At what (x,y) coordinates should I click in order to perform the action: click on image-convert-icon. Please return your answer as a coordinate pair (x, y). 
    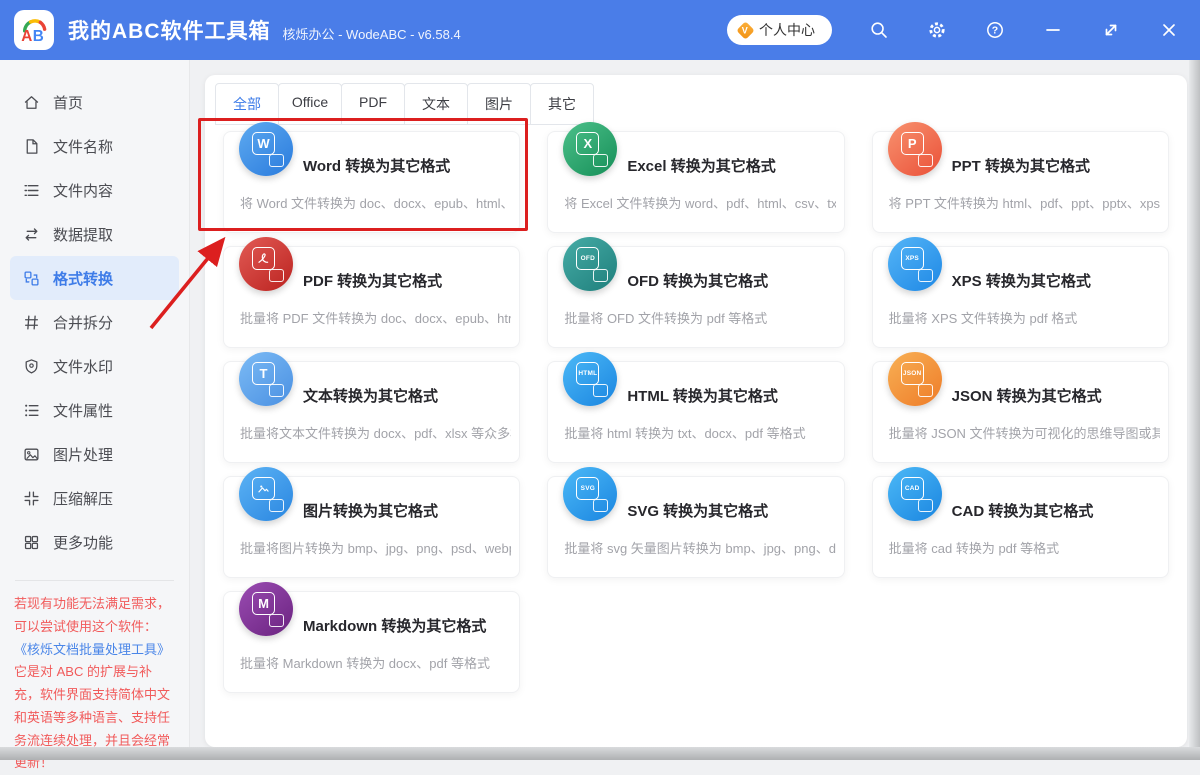
    Looking at the image, I should click on (266, 494).